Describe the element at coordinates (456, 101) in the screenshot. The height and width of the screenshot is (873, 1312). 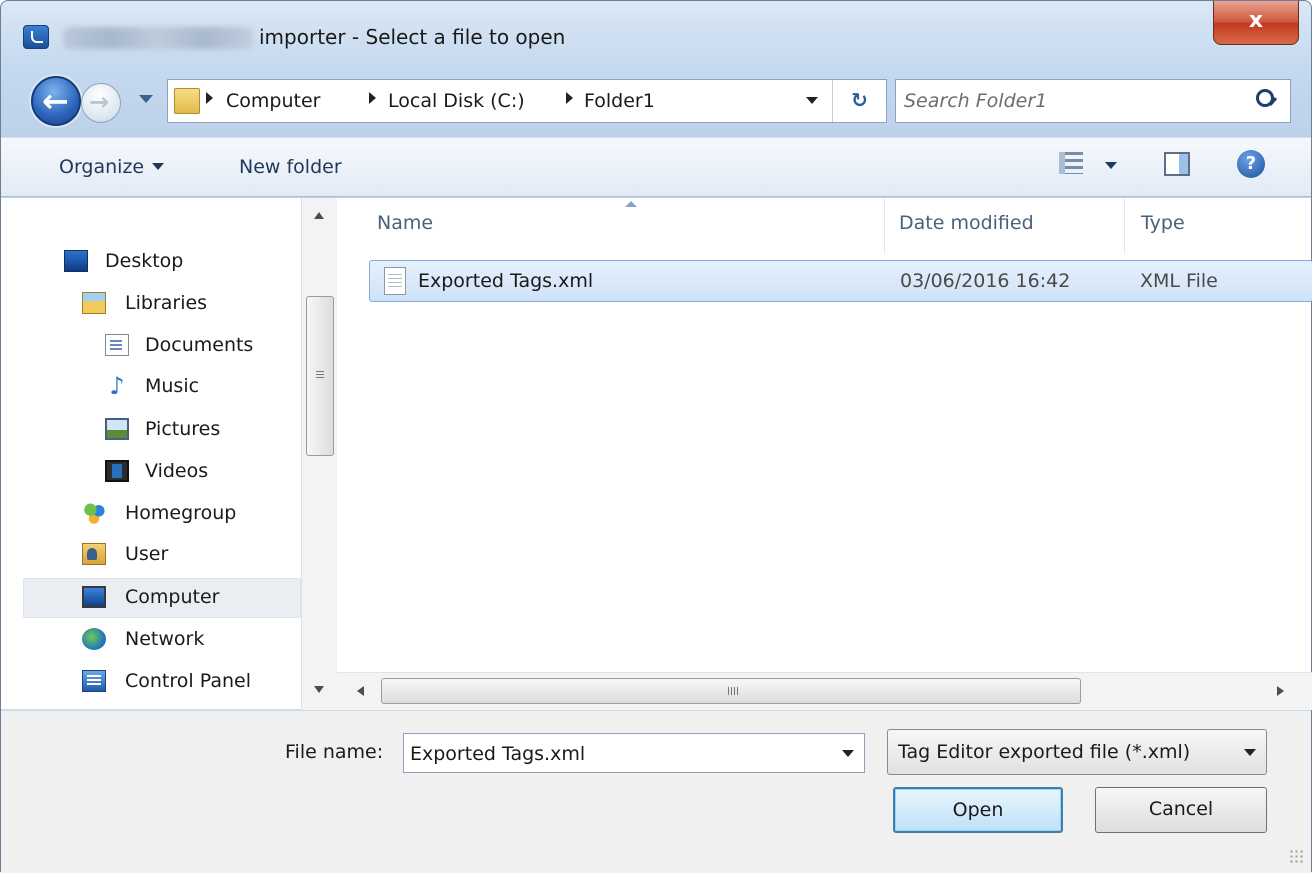
I see `breadcrumb-local-disk: Local Disk (C:)` at that location.